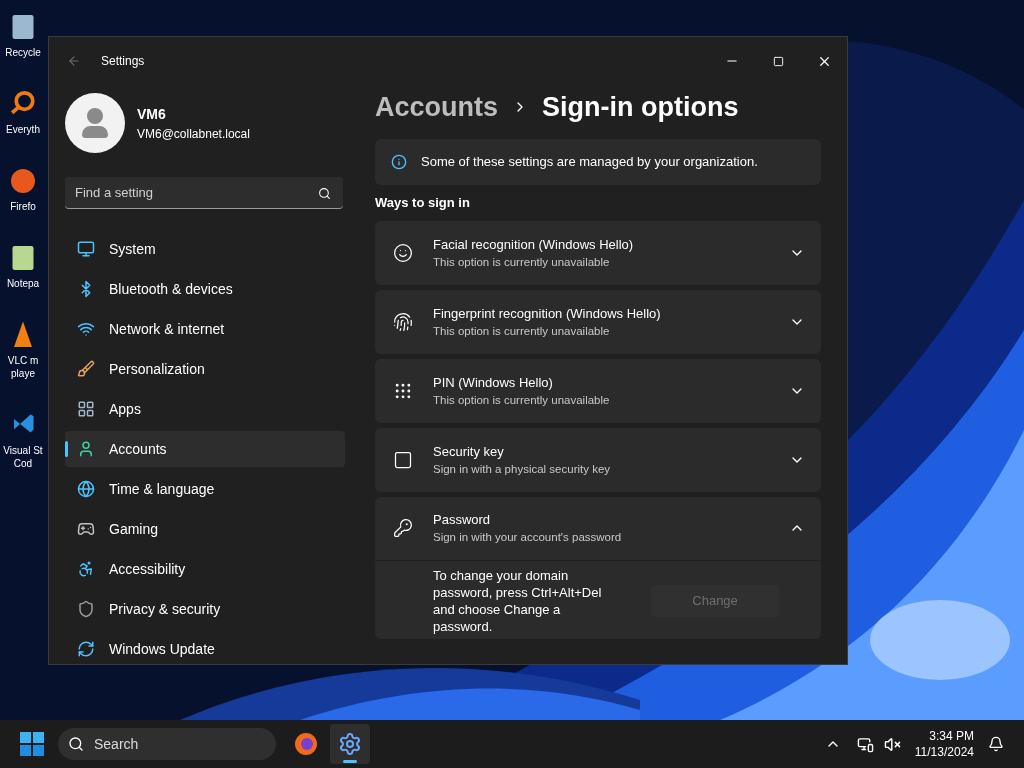 This screenshot has height=768, width=1024. I want to click on find-setting-field: Find a setting, so click(204, 193).